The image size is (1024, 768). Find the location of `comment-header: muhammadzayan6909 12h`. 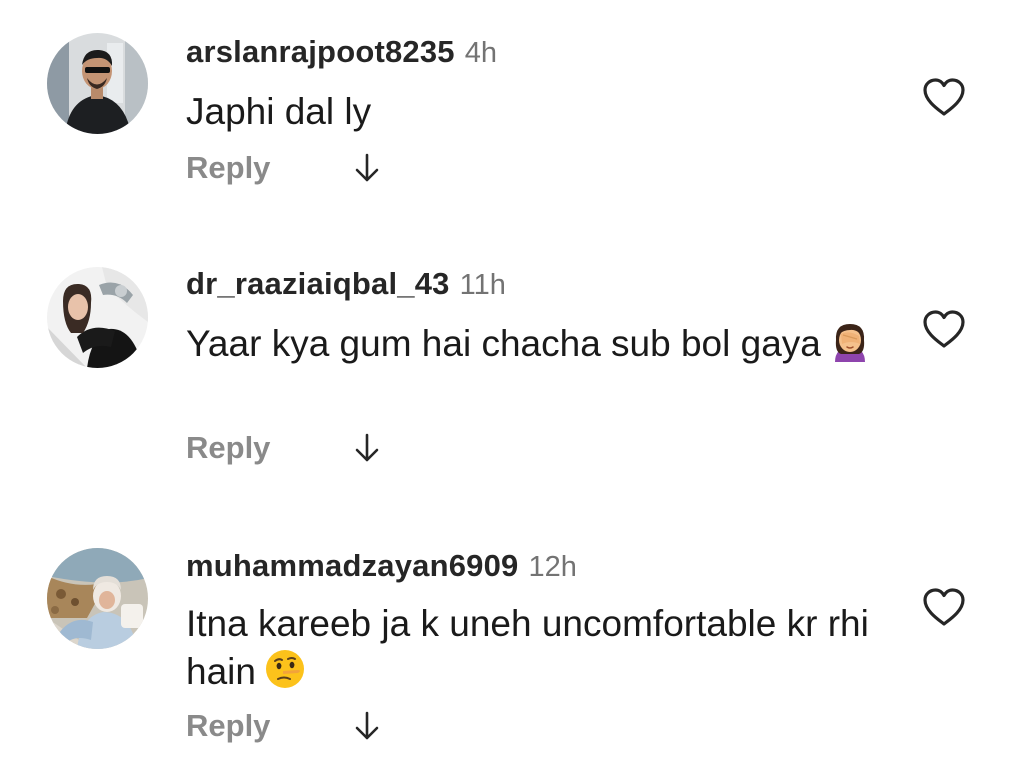

comment-header: muhammadzayan6909 12h is located at coordinates (381, 566).